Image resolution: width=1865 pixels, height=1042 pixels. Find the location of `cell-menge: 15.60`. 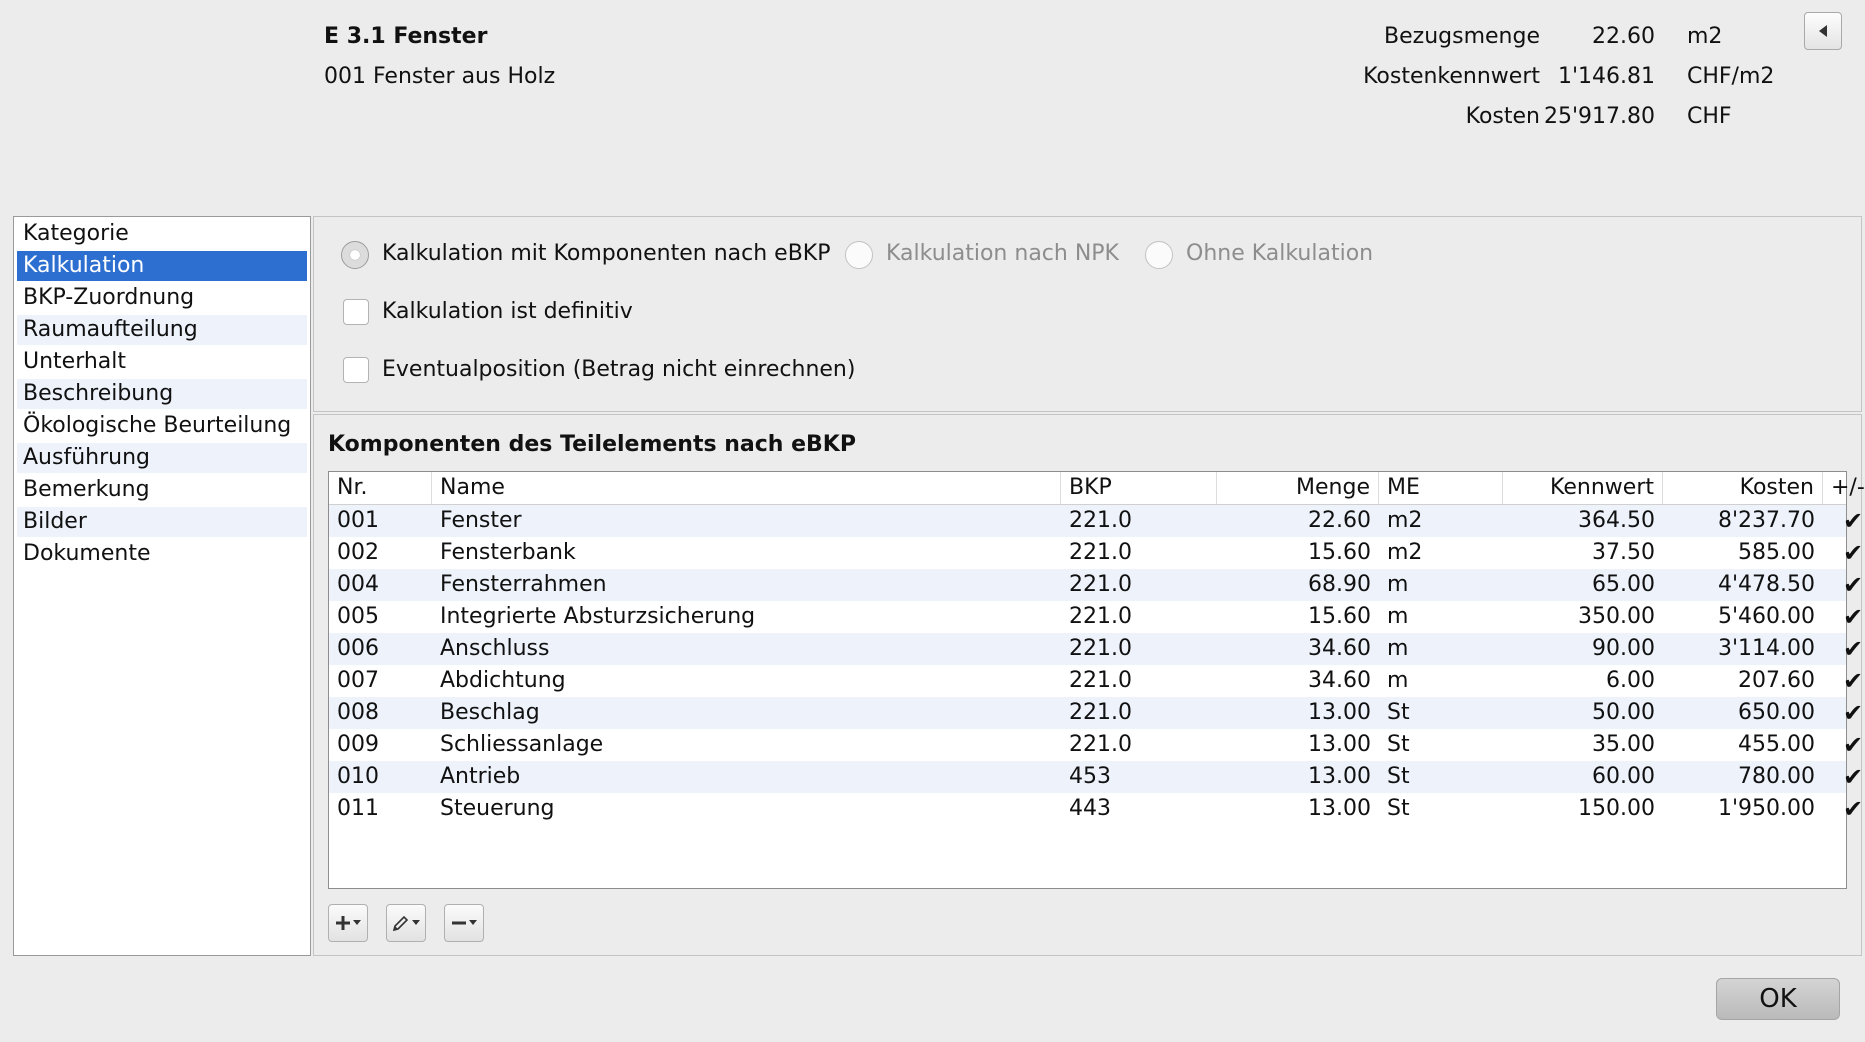

cell-menge: 15.60 is located at coordinates (1339, 552).